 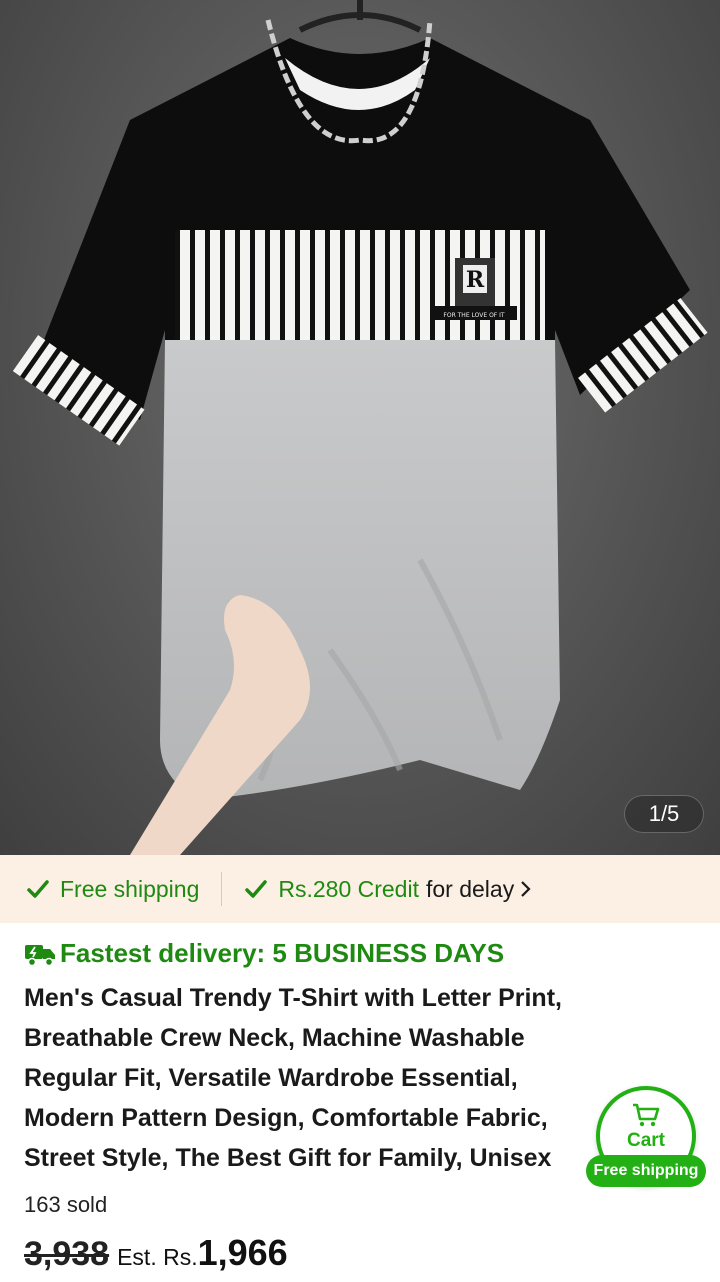 What do you see at coordinates (40, 955) in the screenshot?
I see `delivery-truck-icon` at bounding box center [40, 955].